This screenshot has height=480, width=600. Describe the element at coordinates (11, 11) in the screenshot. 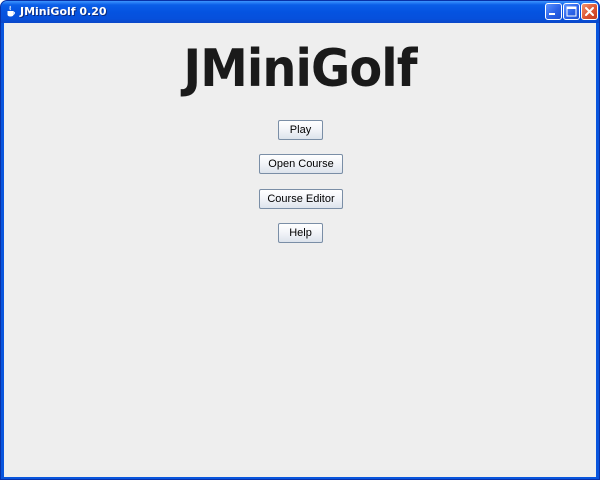

I see `java-cup-icon` at that location.